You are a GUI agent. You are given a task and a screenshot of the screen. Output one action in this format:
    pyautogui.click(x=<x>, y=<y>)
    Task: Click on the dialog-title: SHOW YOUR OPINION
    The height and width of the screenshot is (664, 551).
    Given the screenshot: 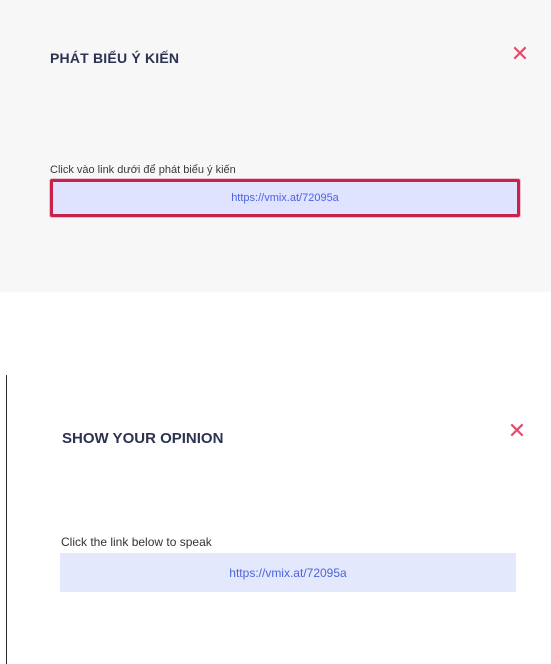 What is the action you would take?
    pyautogui.click(x=143, y=438)
    